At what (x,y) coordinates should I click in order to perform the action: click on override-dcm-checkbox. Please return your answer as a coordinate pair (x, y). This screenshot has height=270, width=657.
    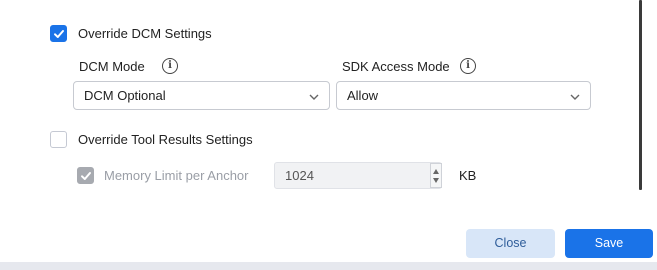
    Looking at the image, I should click on (58, 33).